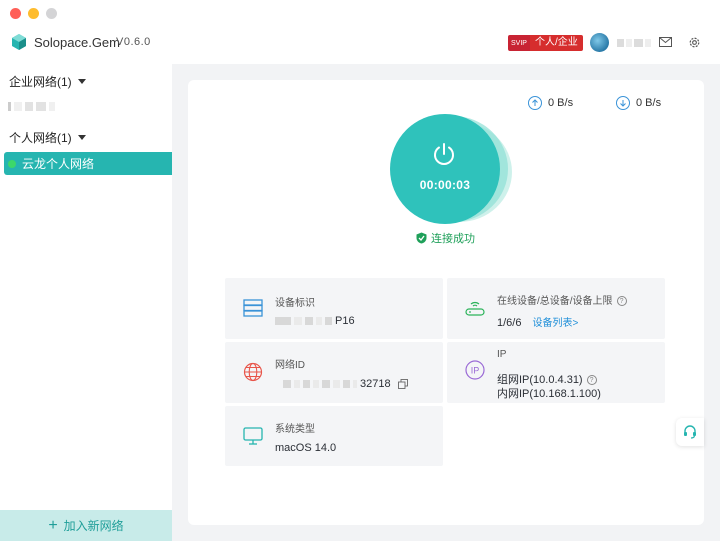 Image resolution: width=720 pixels, height=541 pixels. What do you see at coordinates (19, 42) in the screenshot?
I see `app-logo-icon` at bounding box center [19, 42].